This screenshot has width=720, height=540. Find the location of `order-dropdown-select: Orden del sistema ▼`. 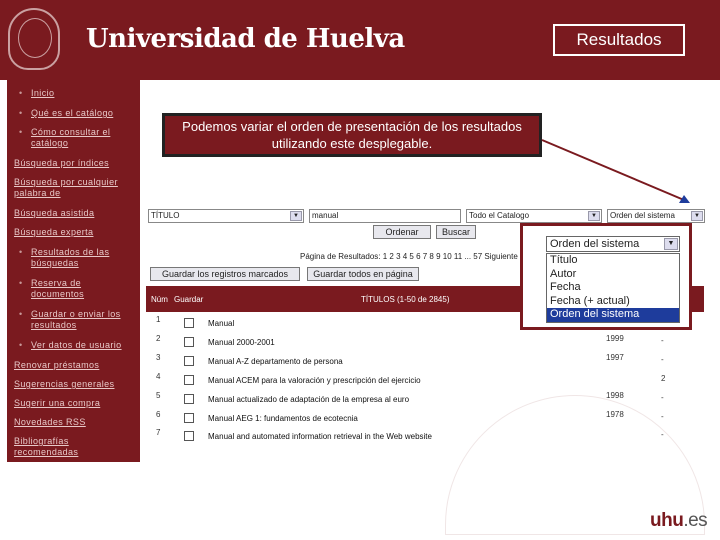

order-dropdown-select: Orden del sistema ▼ is located at coordinates (613, 244).